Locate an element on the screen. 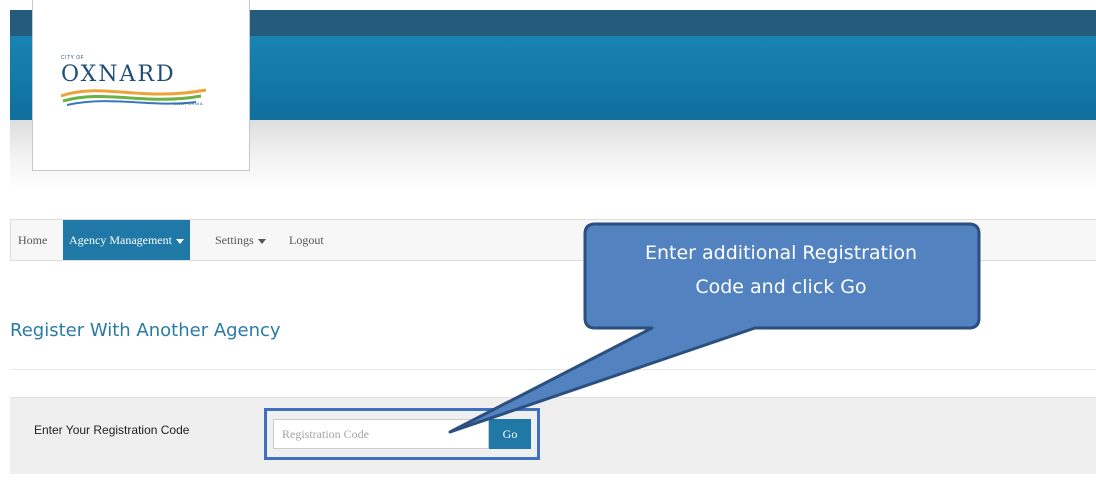 This screenshot has height=501, width=1096. callout-line-1: Enter additional Registration is located at coordinates (780, 253).